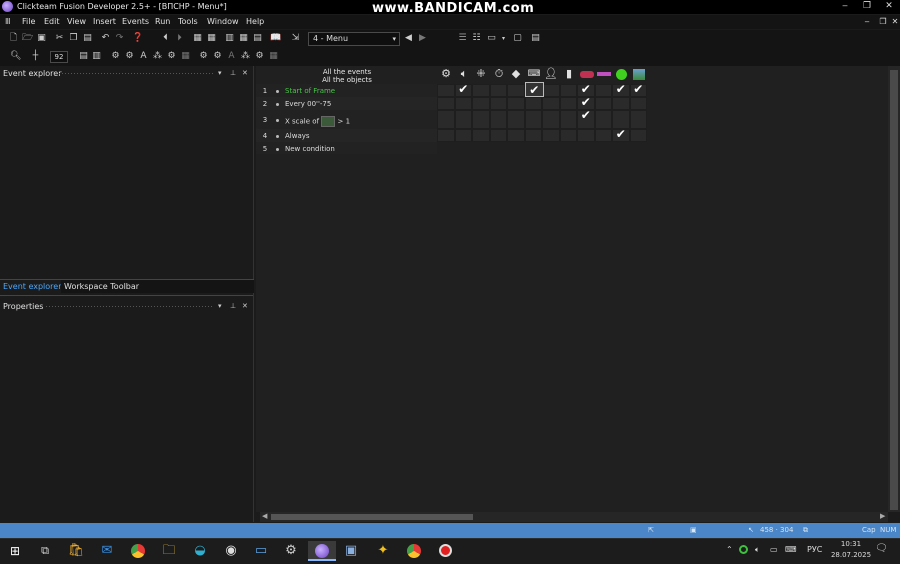  I want to click on edge-icon: ◒, so click(200, 551).